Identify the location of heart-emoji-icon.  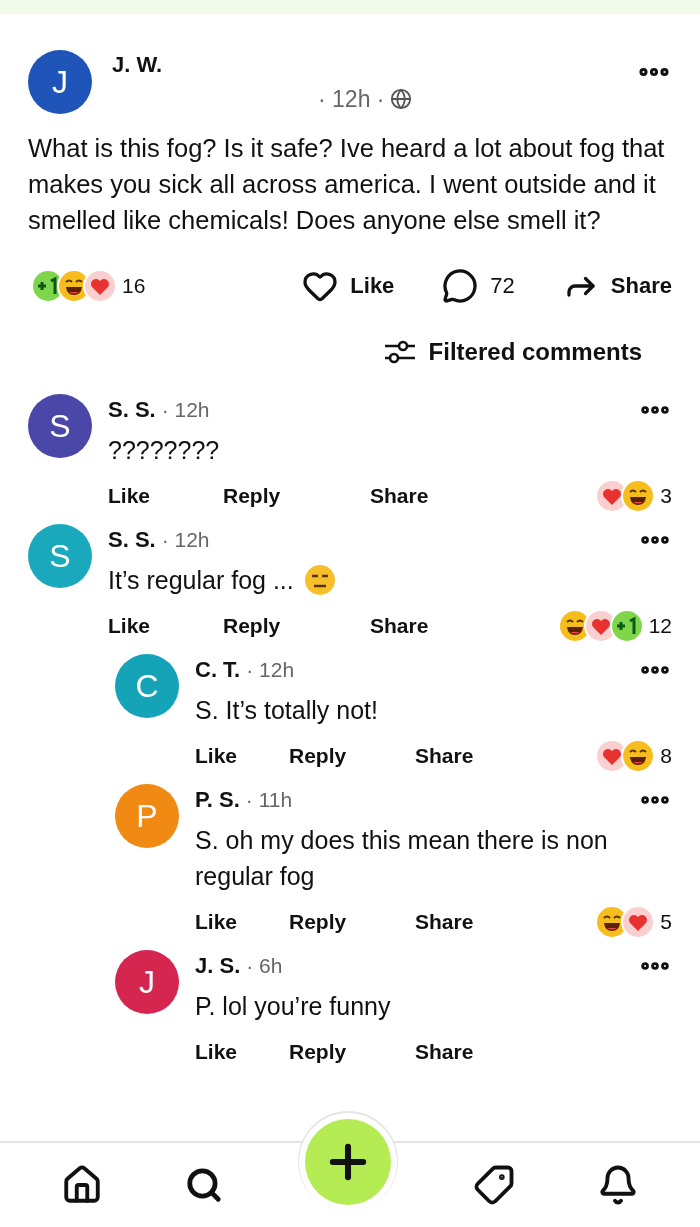
(100, 286).